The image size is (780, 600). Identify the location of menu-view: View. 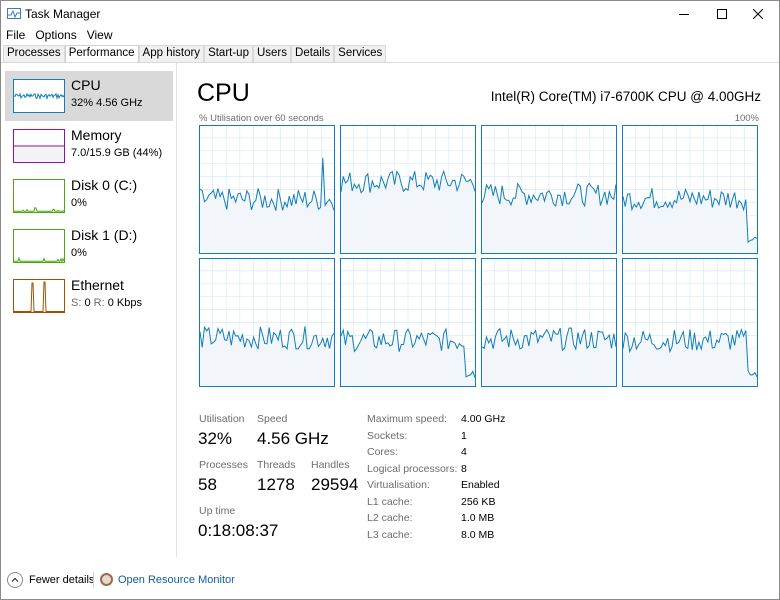
(100, 36).